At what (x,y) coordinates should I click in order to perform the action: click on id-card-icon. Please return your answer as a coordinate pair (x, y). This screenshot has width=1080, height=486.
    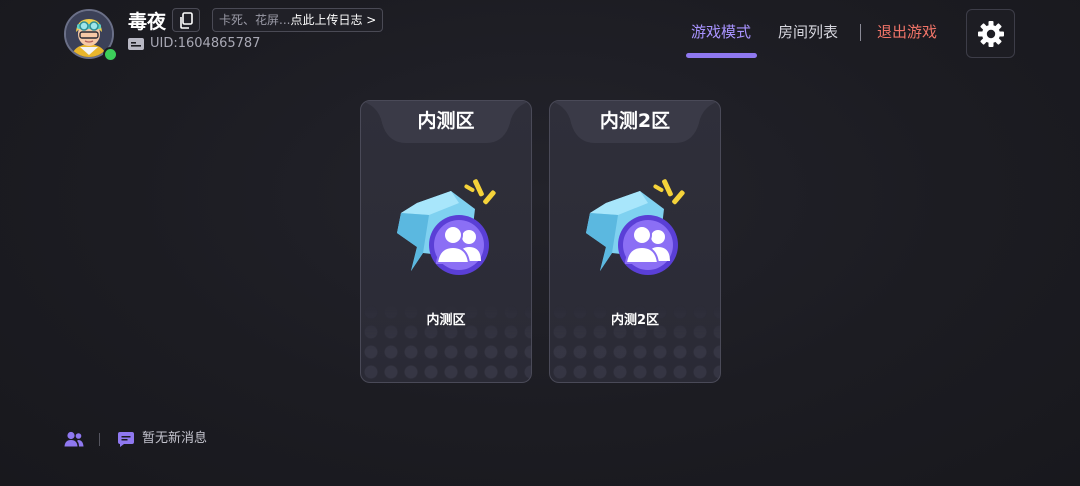
    Looking at the image, I should click on (136, 43).